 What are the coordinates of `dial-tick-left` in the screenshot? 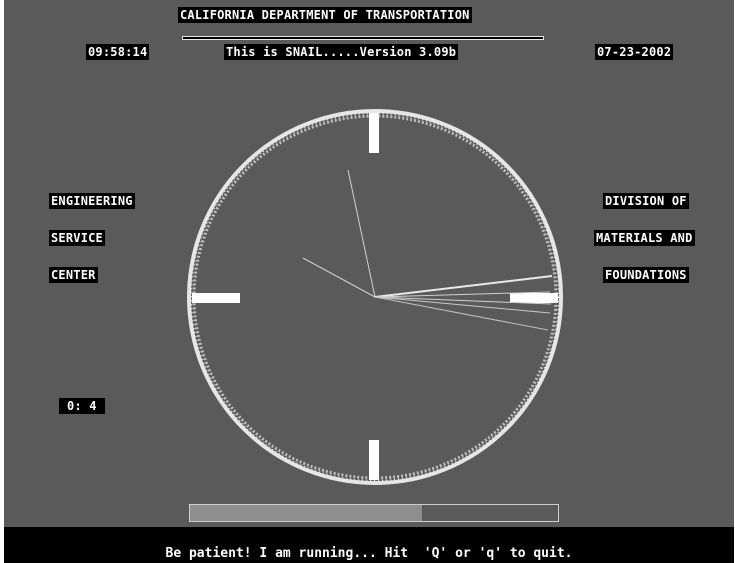 It's located at (216, 298).